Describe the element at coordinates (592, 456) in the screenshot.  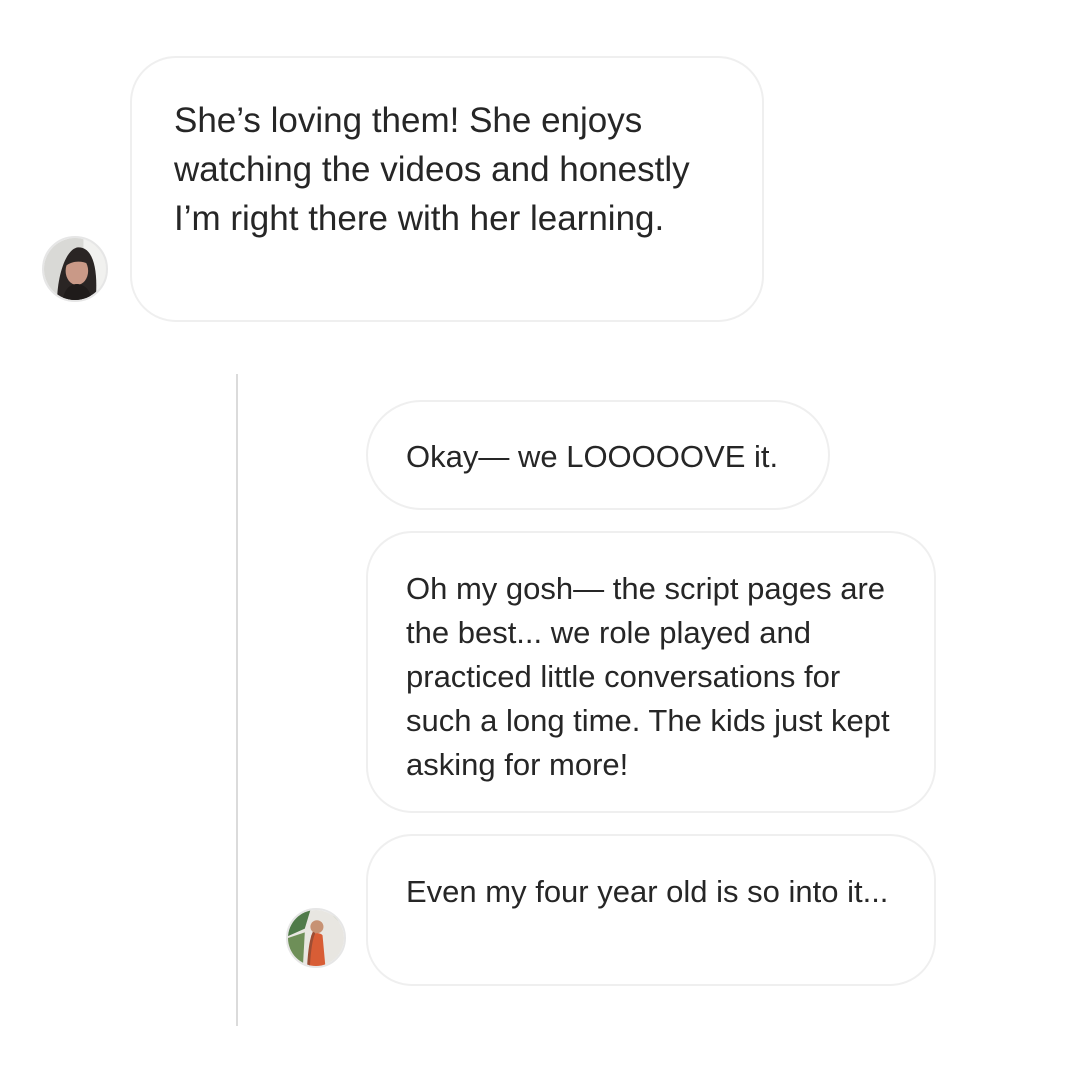
I see `message-text: Okay— we LOOOOOVE it.` at that location.